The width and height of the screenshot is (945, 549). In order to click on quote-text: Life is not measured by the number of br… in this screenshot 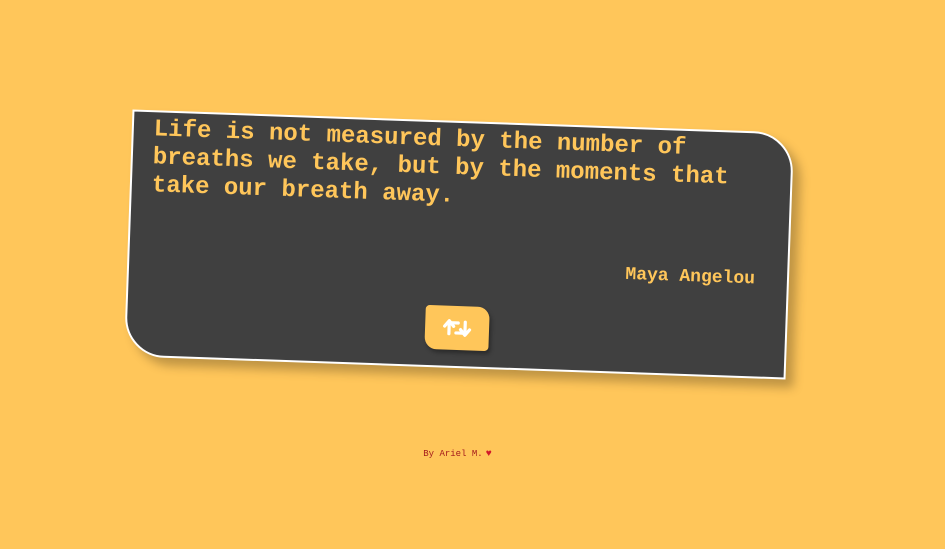, I will do `click(440, 163)`.